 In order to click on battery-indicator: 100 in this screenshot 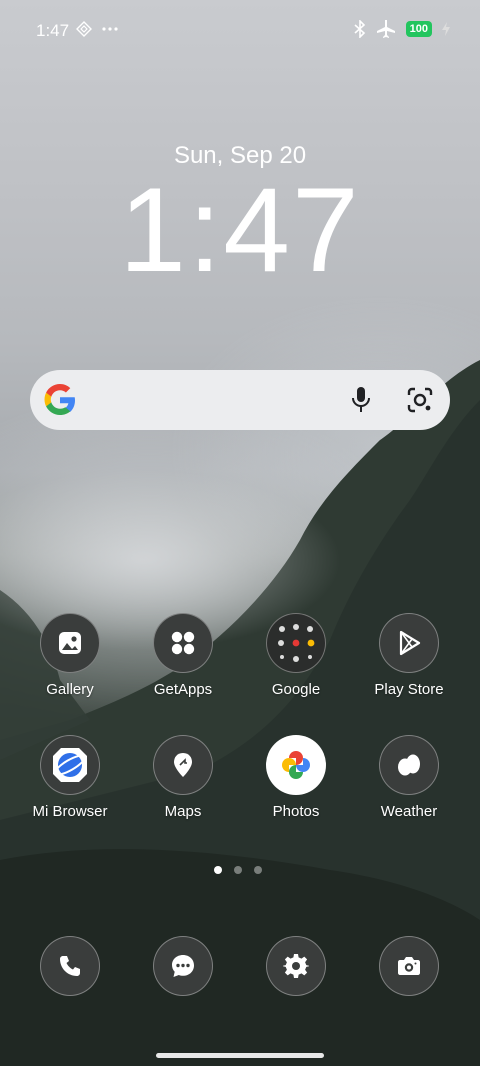, I will do `click(418, 29)`.